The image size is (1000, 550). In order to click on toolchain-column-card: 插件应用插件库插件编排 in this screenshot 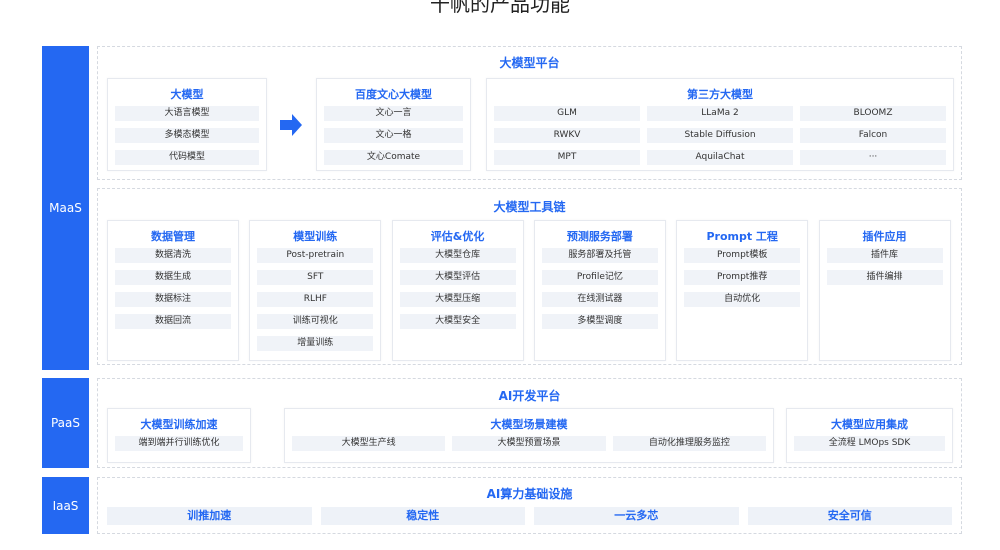, I will do `click(884, 290)`.